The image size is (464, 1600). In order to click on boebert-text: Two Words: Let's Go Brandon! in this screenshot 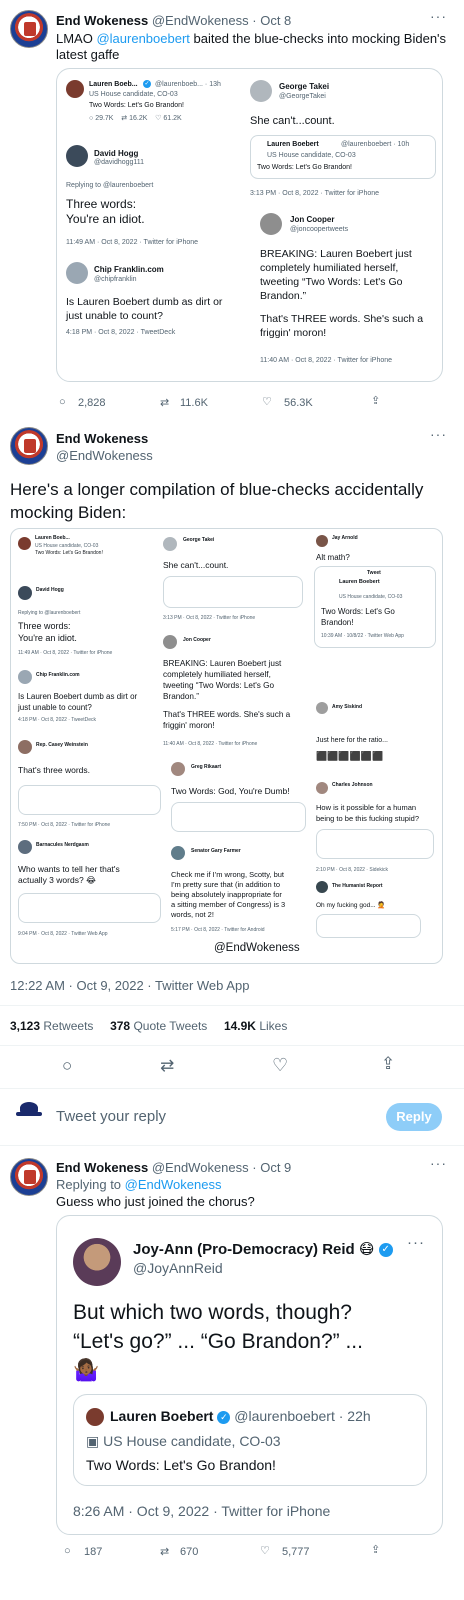, I will do `click(181, 1465)`.